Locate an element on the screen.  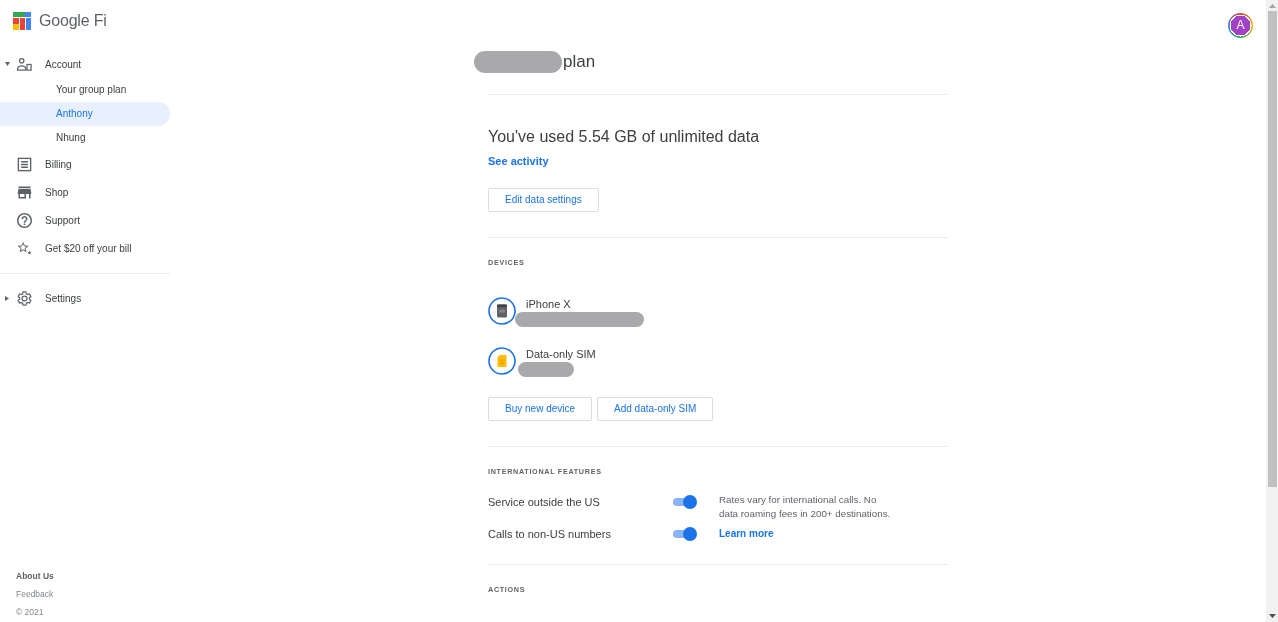
caret-down-icon is located at coordinates (7, 64).